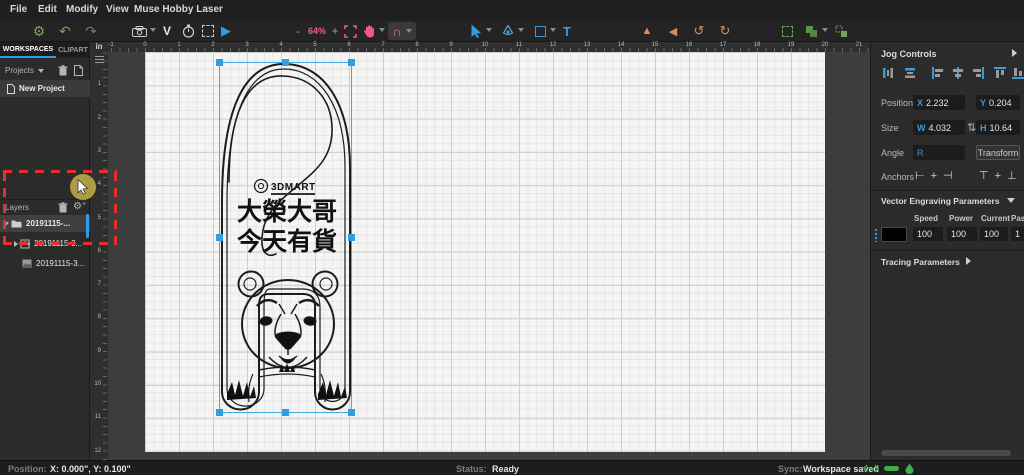  Describe the element at coordinates (841, 31) in the screenshot. I see `ungroup-objects-icon` at that location.